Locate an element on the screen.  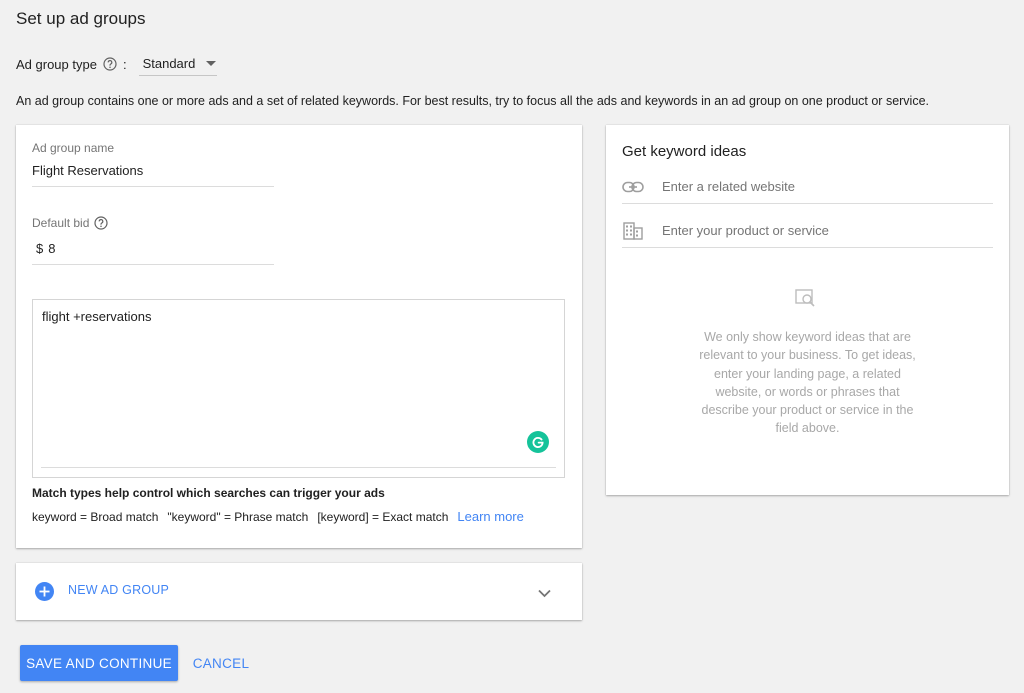
cancel-button: CANCEL is located at coordinates (221, 663).